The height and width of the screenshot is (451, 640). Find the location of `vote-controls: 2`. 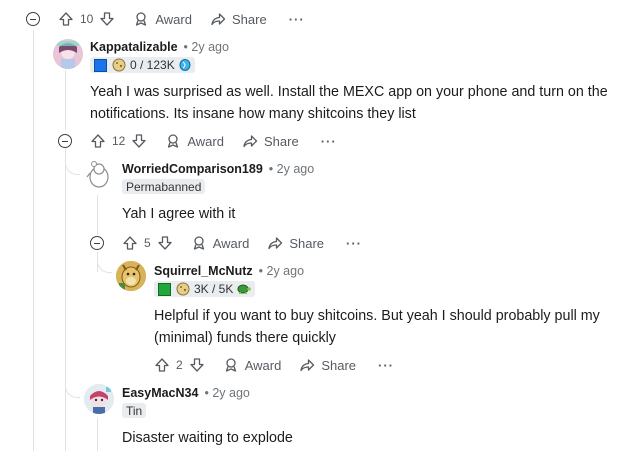

vote-controls: 2 is located at coordinates (179, 365).